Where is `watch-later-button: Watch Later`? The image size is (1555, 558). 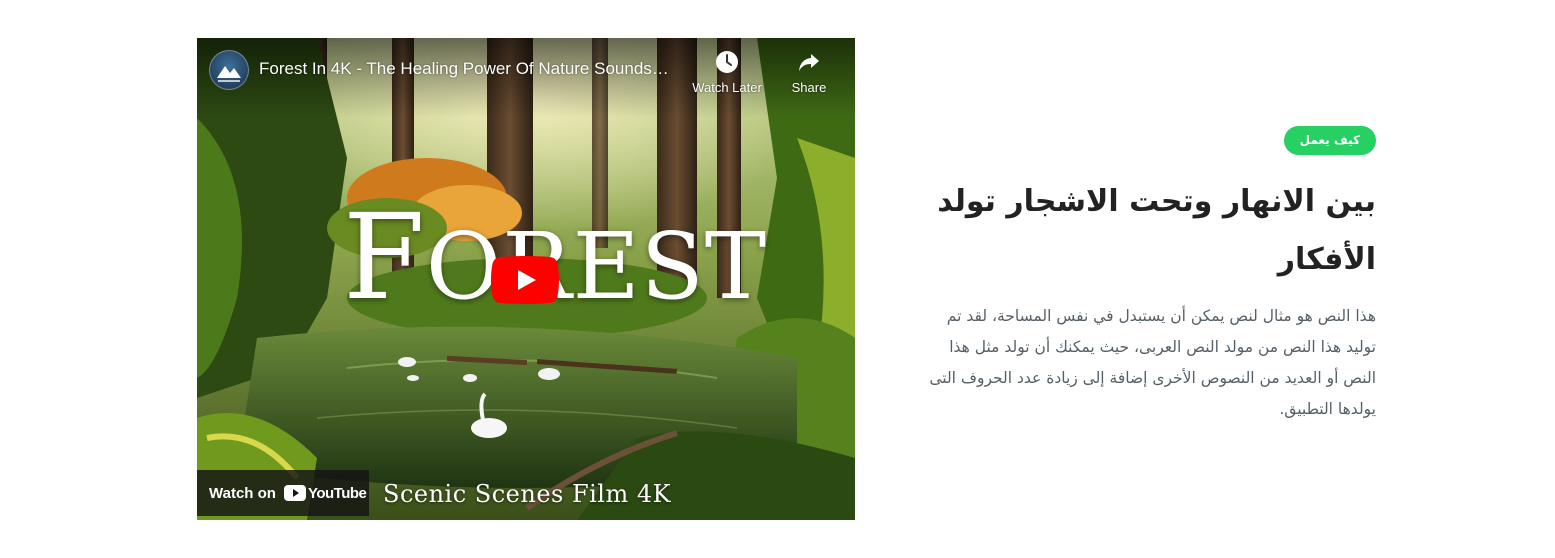
watch-later-button: Watch Later is located at coordinates (727, 72).